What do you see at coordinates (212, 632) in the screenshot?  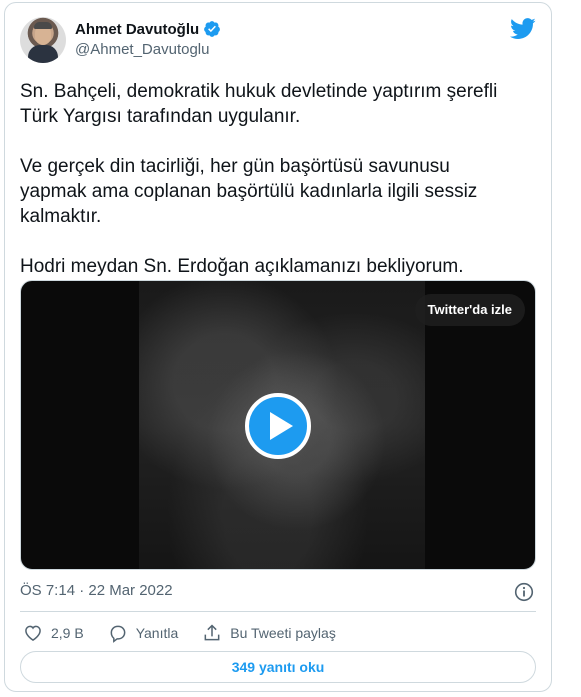 I see `share-icon` at bounding box center [212, 632].